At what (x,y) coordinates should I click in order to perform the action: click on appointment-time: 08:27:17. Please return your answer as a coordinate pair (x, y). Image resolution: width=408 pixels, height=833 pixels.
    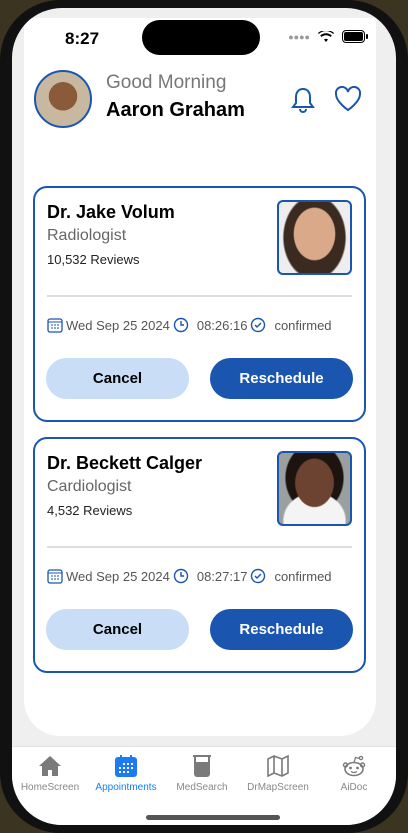
    Looking at the image, I should click on (222, 576).